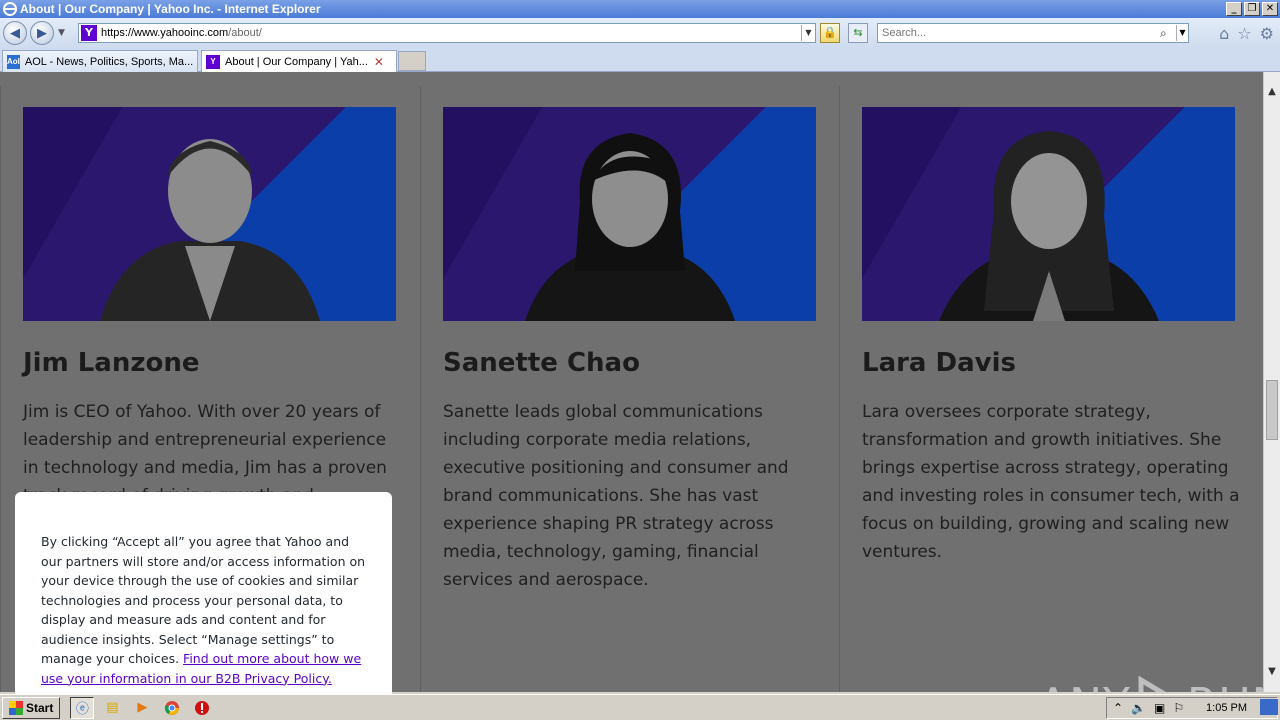 The image size is (1280, 720). Describe the element at coordinates (213, 61) in the screenshot. I see `yahoo-icon: Y` at that location.